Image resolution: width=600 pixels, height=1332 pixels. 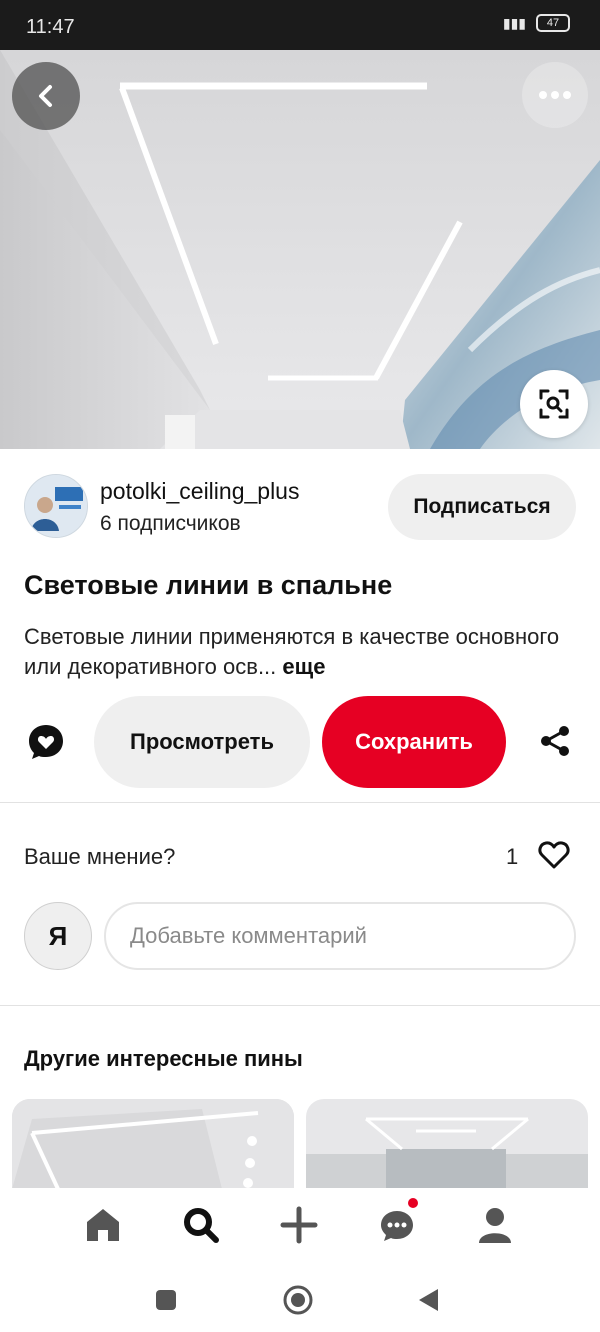 What do you see at coordinates (170, 523) in the screenshot?
I see `subscriber-count: 6 подписчиков` at bounding box center [170, 523].